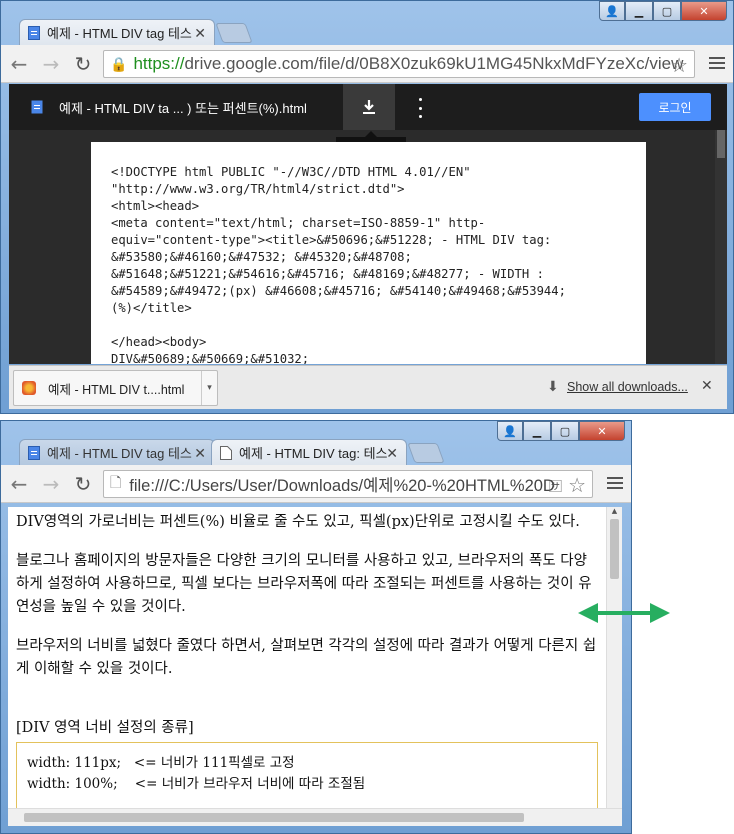 Image resolution: width=734 pixels, height=834 pixels. What do you see at coordinates (159, 63) in the screenshot?
I see `url-scheme: https://` at bounding box center [159, 63].